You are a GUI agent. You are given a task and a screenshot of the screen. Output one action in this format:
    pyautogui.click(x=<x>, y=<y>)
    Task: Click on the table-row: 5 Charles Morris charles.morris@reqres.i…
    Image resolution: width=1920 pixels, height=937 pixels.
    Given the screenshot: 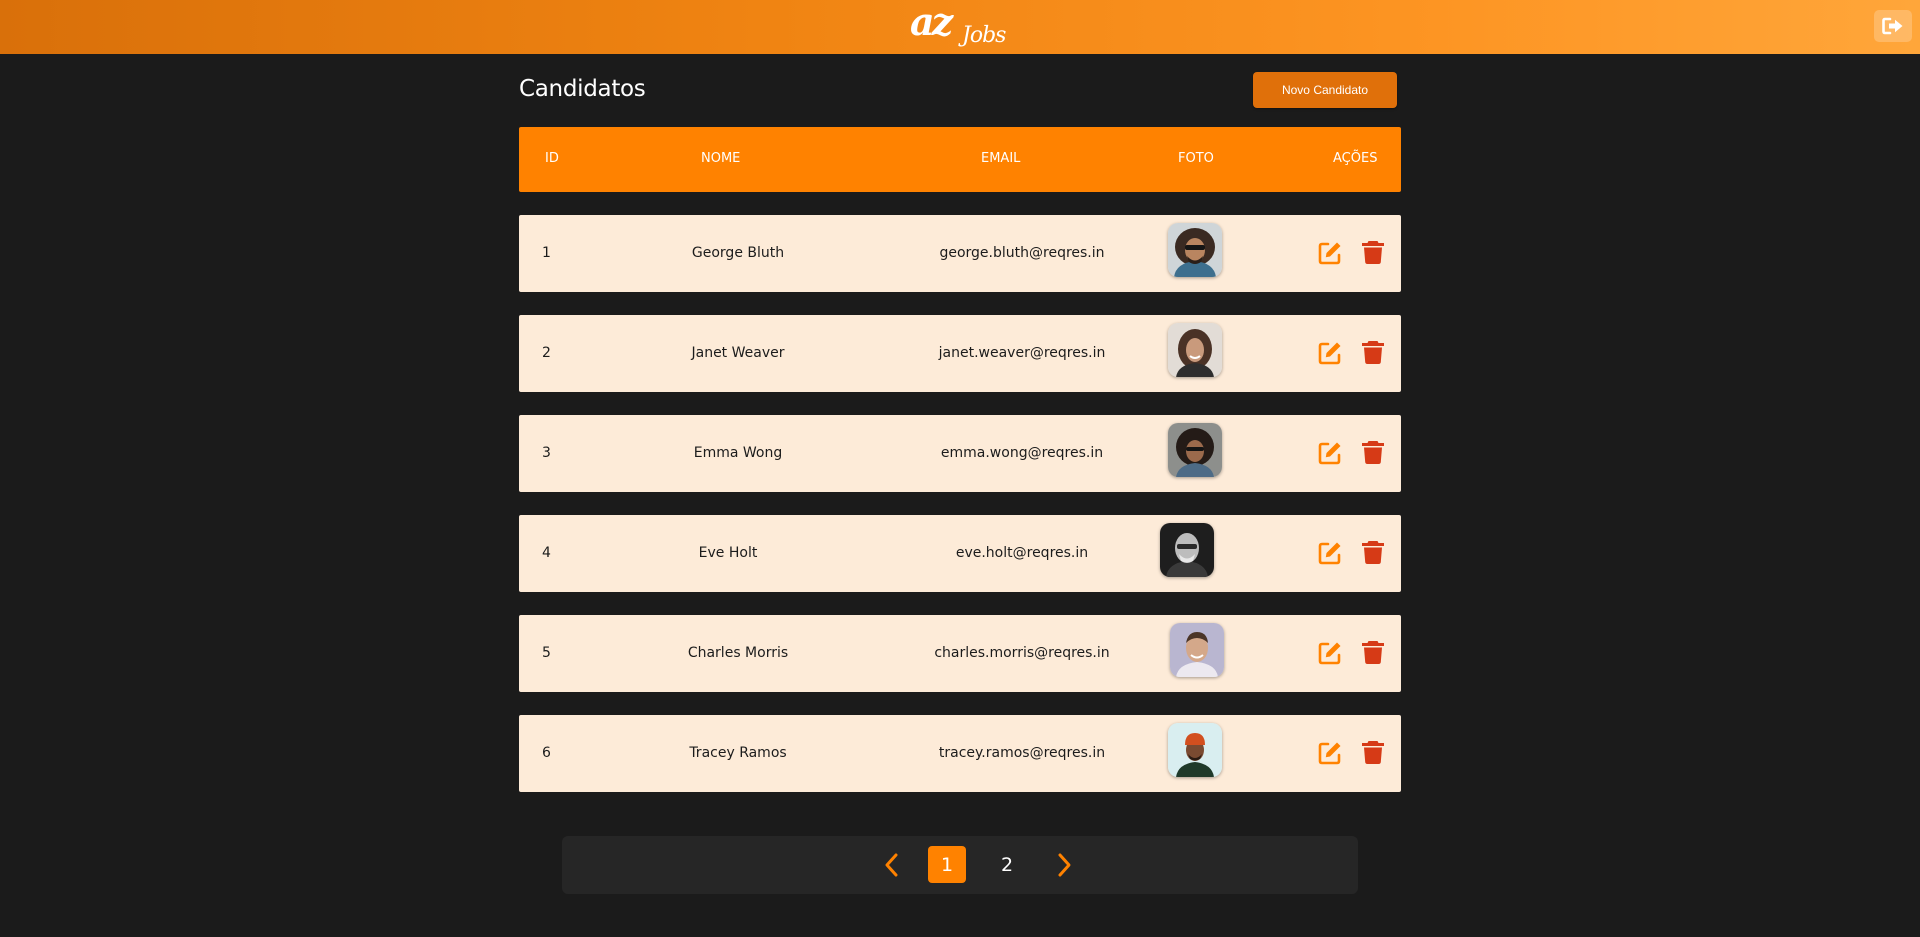 What is the action you would take?
    pyautogui.click(x=960, y=653)
    